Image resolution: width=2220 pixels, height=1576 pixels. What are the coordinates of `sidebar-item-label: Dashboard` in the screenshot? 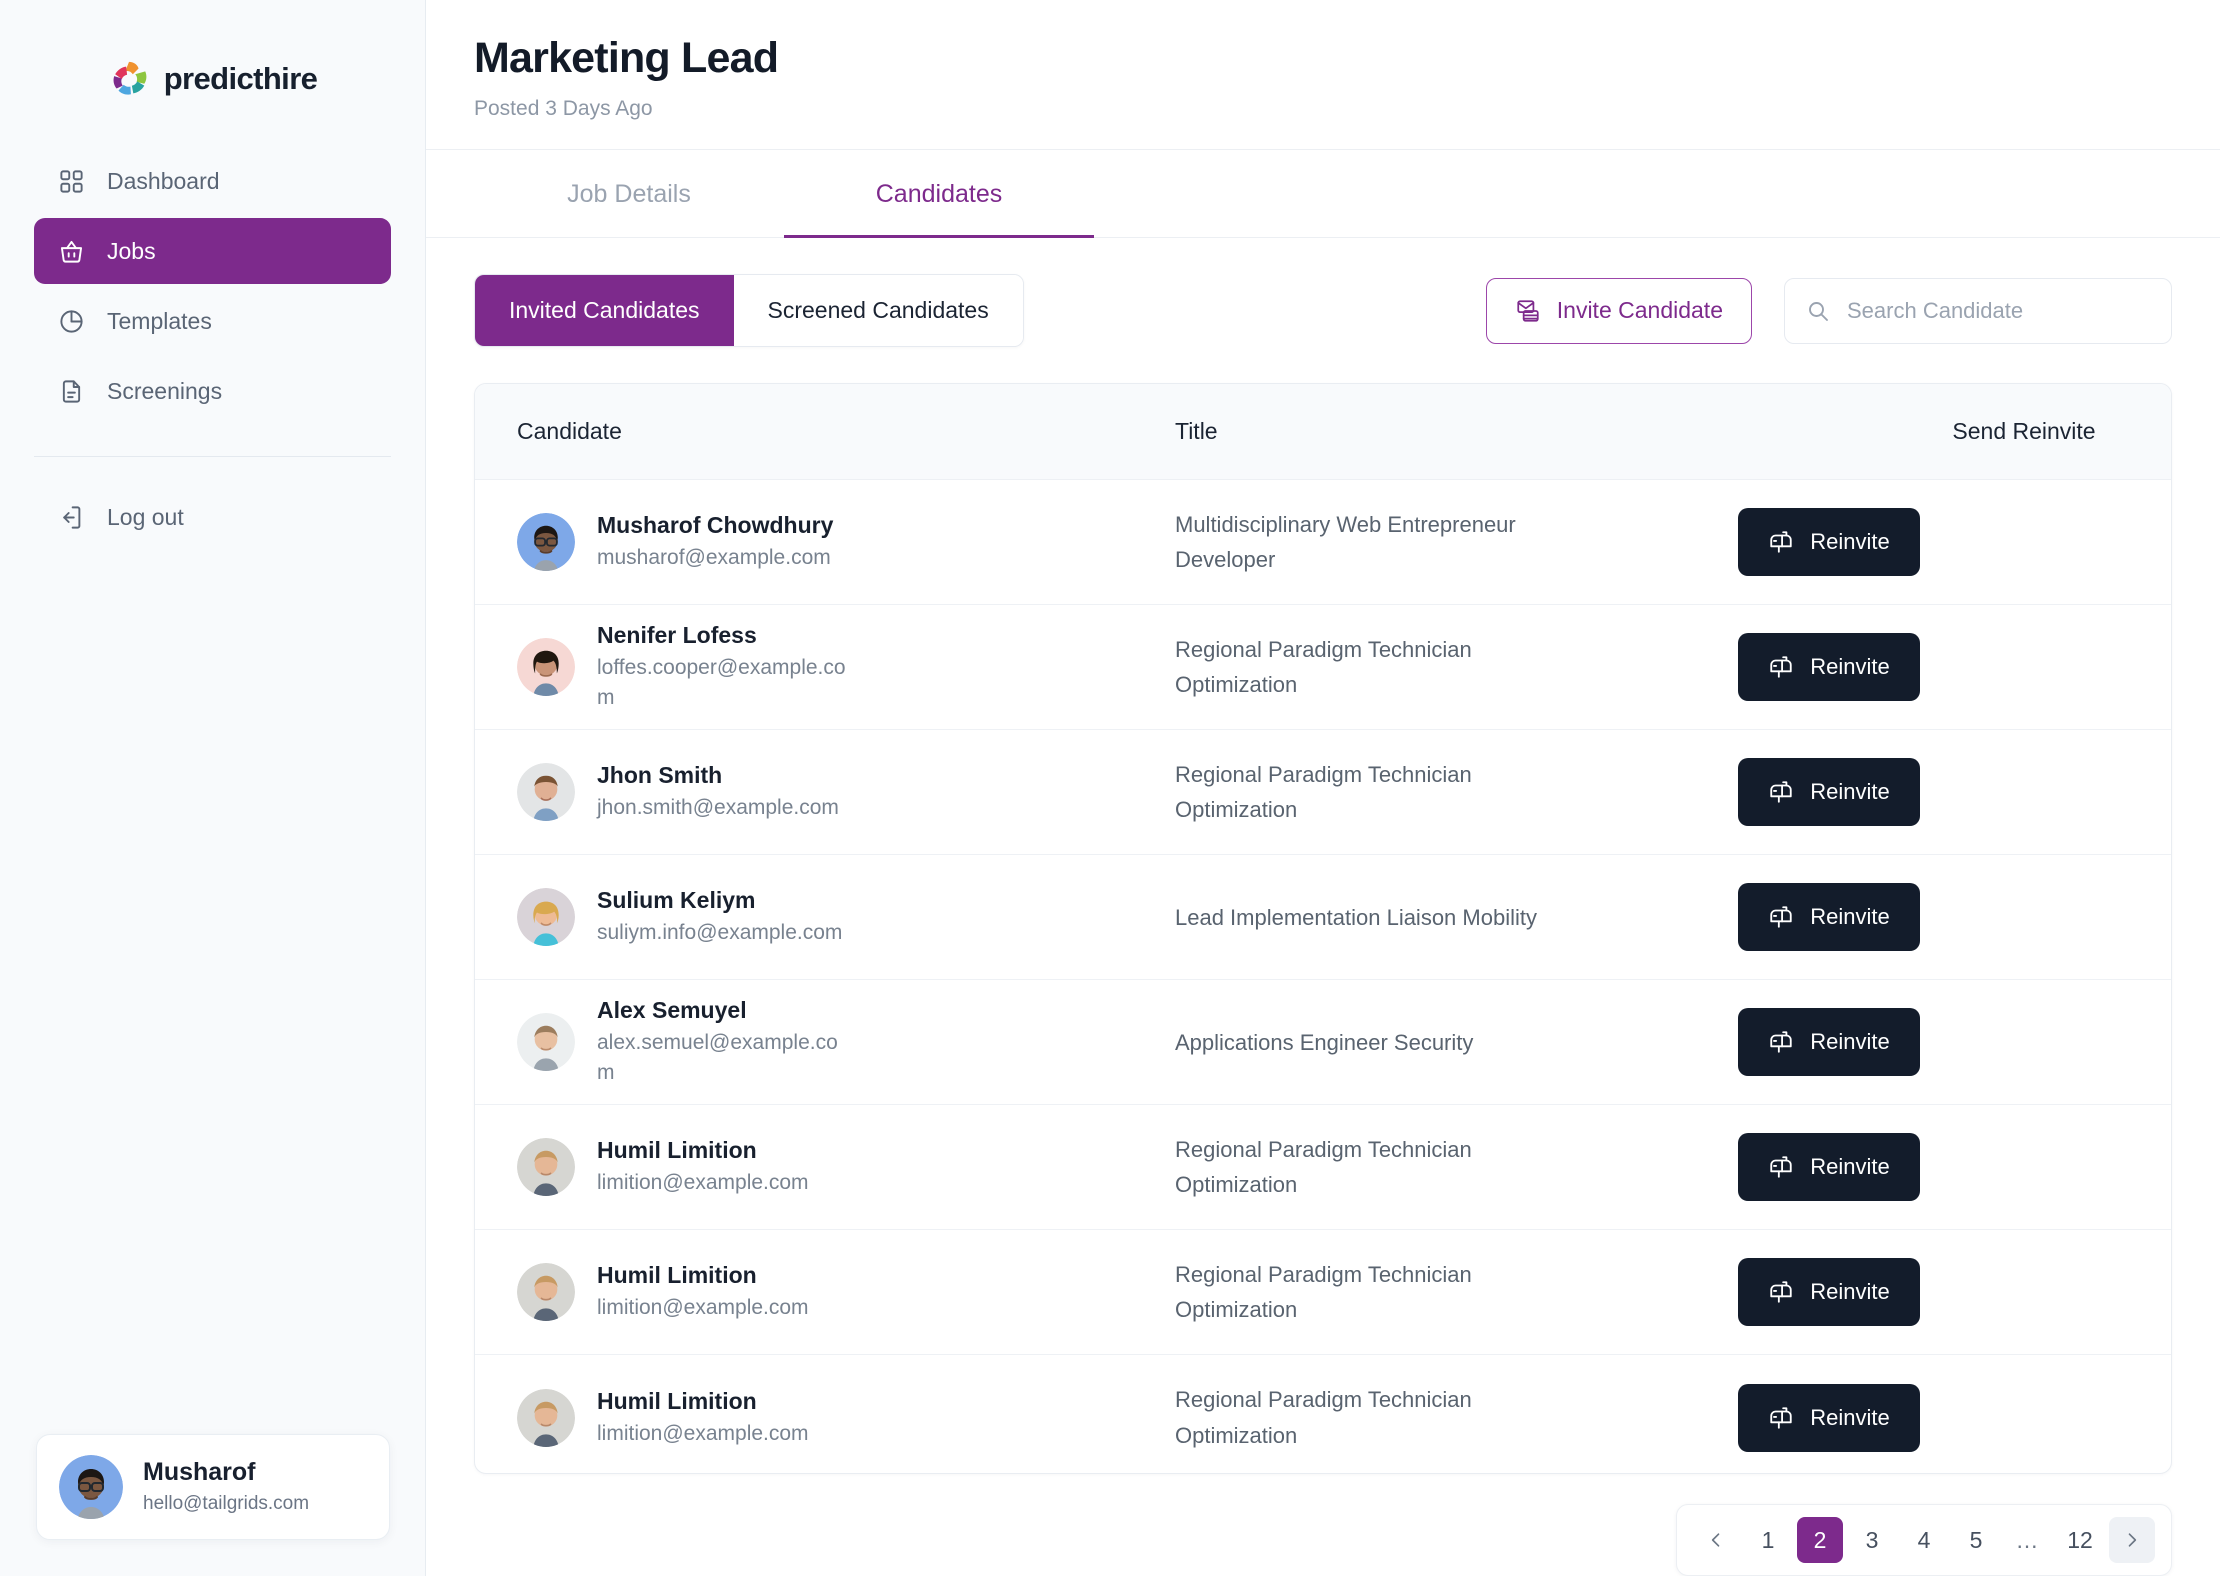 It's located at (163, 180).